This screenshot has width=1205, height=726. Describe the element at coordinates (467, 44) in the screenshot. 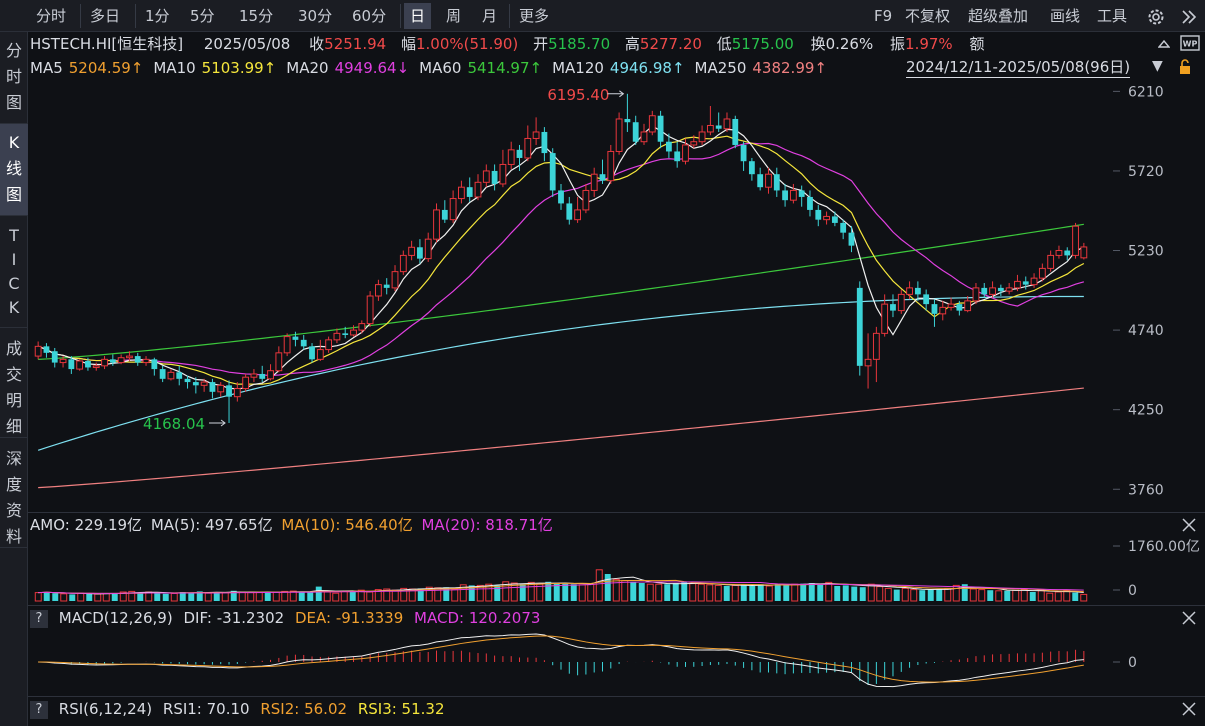

I see `change-value: 1.00%(51.90)` at that location.